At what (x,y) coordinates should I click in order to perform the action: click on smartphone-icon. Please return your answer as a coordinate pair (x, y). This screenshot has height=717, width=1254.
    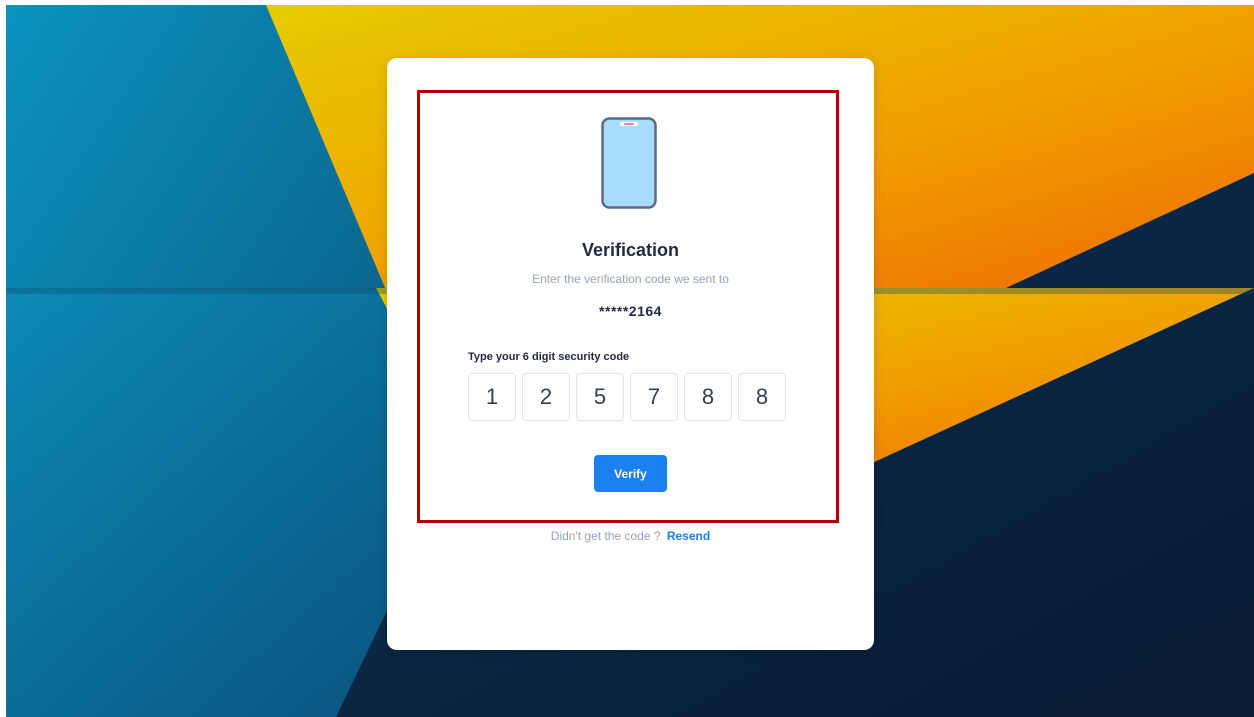
    Looking at the image, I should click on (629, 163).